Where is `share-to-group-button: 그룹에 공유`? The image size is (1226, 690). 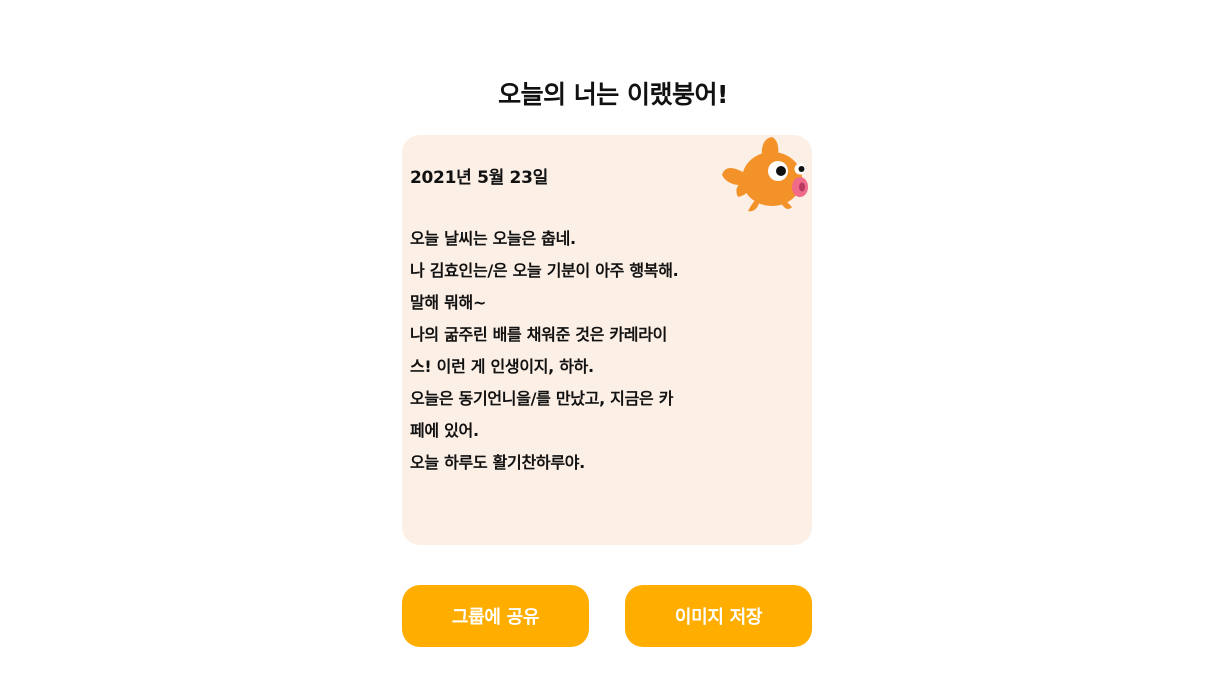 share-to-group-button: 그룹에 공유 is located at coordinates (495, 616).